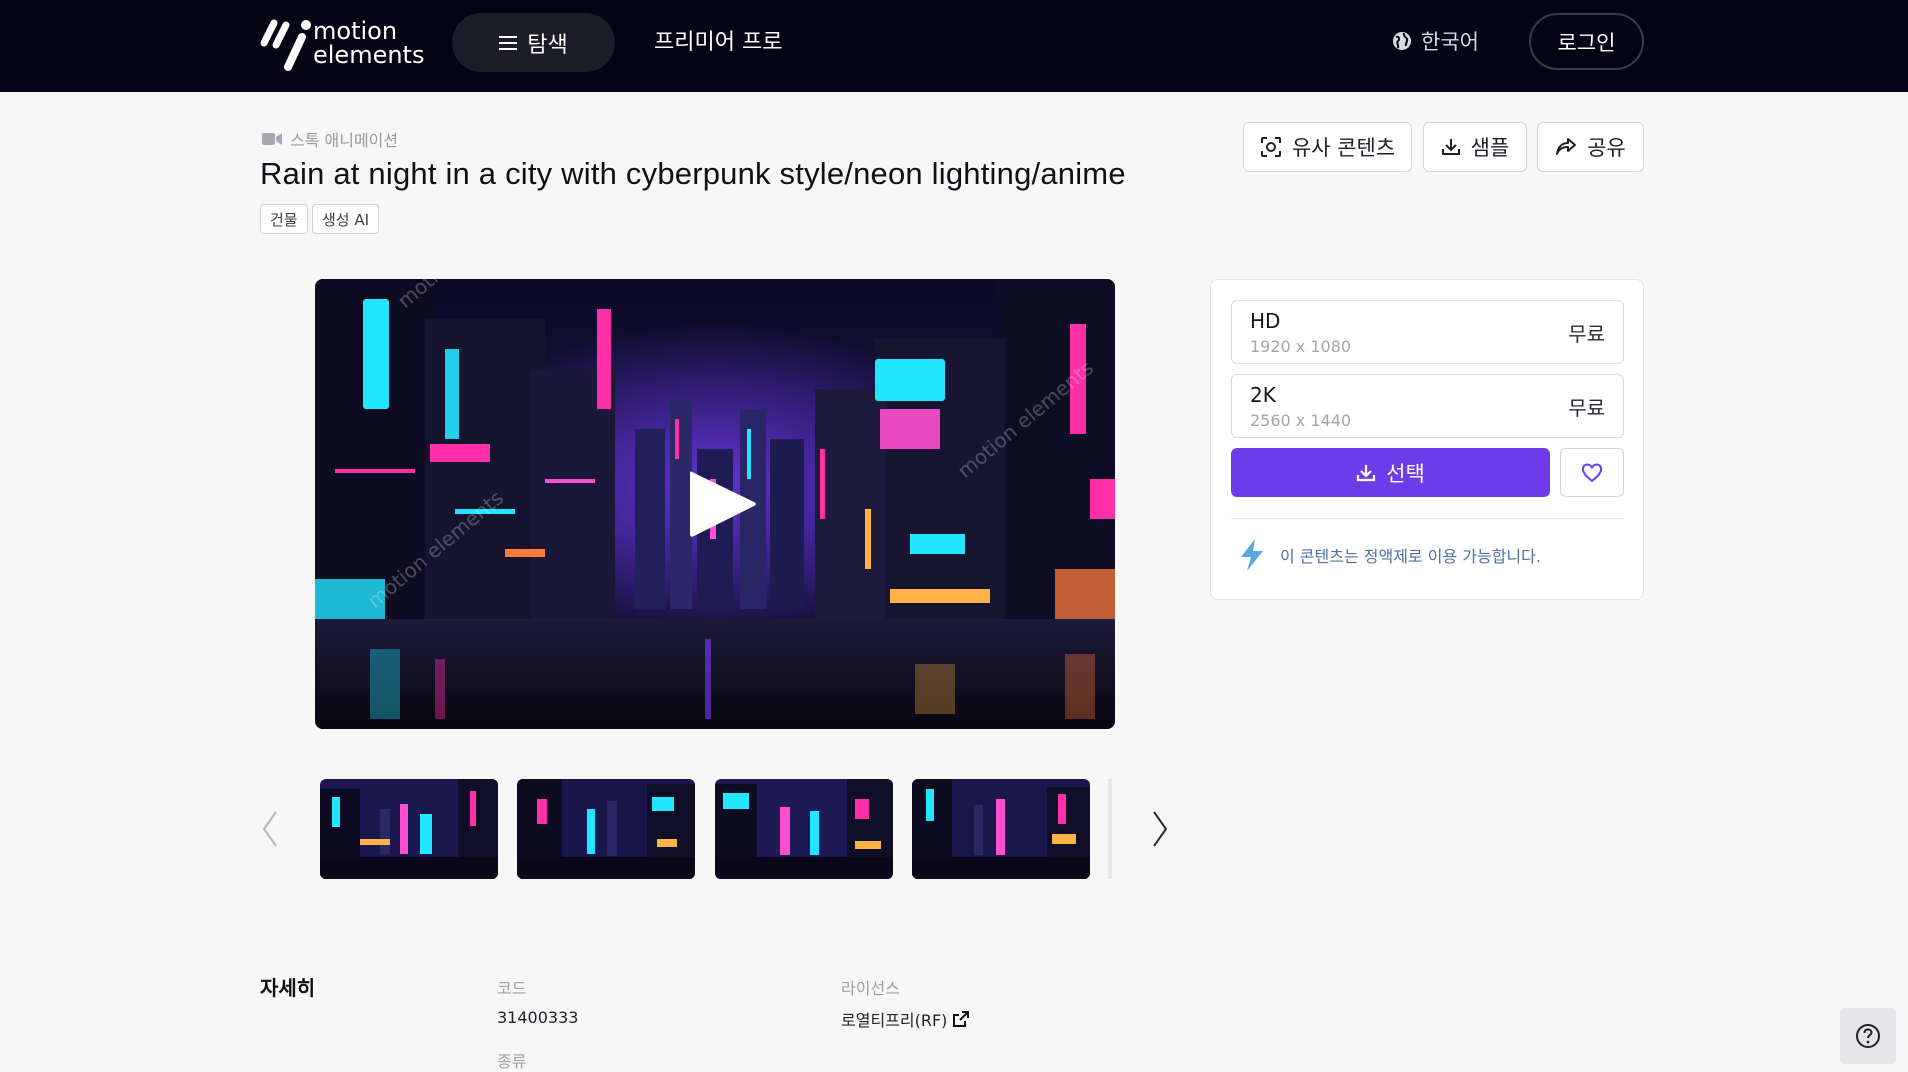 This screenshot has height=1072, width=1908. I want to click on heart-icon, so click(1592, 472).